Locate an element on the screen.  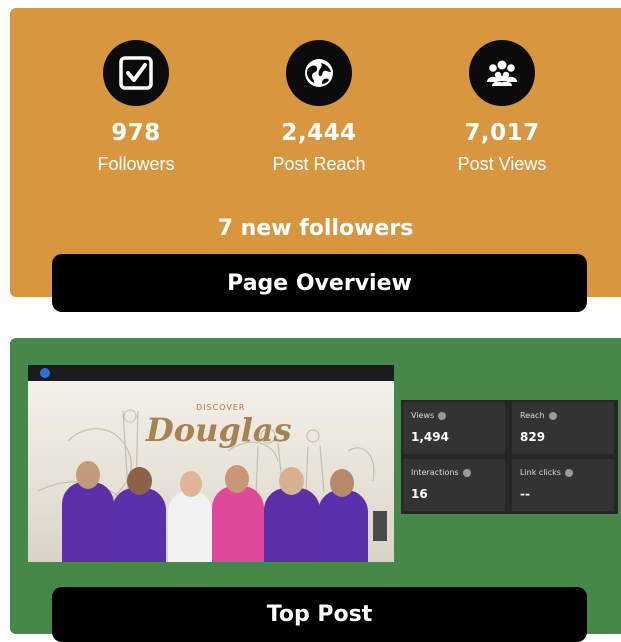
post-views-label: Post Views is located at coordinates (502, 164).